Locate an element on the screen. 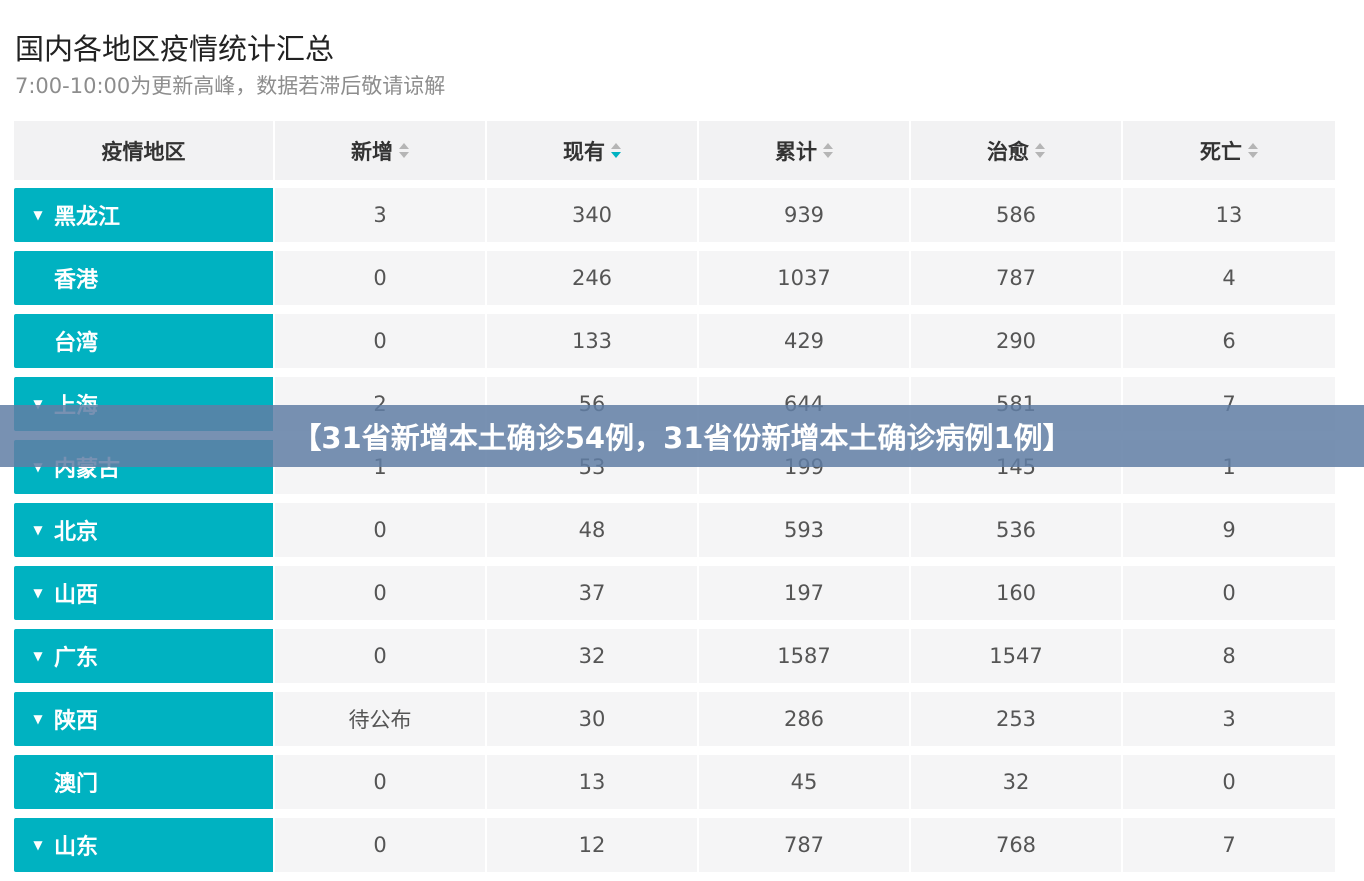  total-cell: 1587 is located at coordinates (804, 656).